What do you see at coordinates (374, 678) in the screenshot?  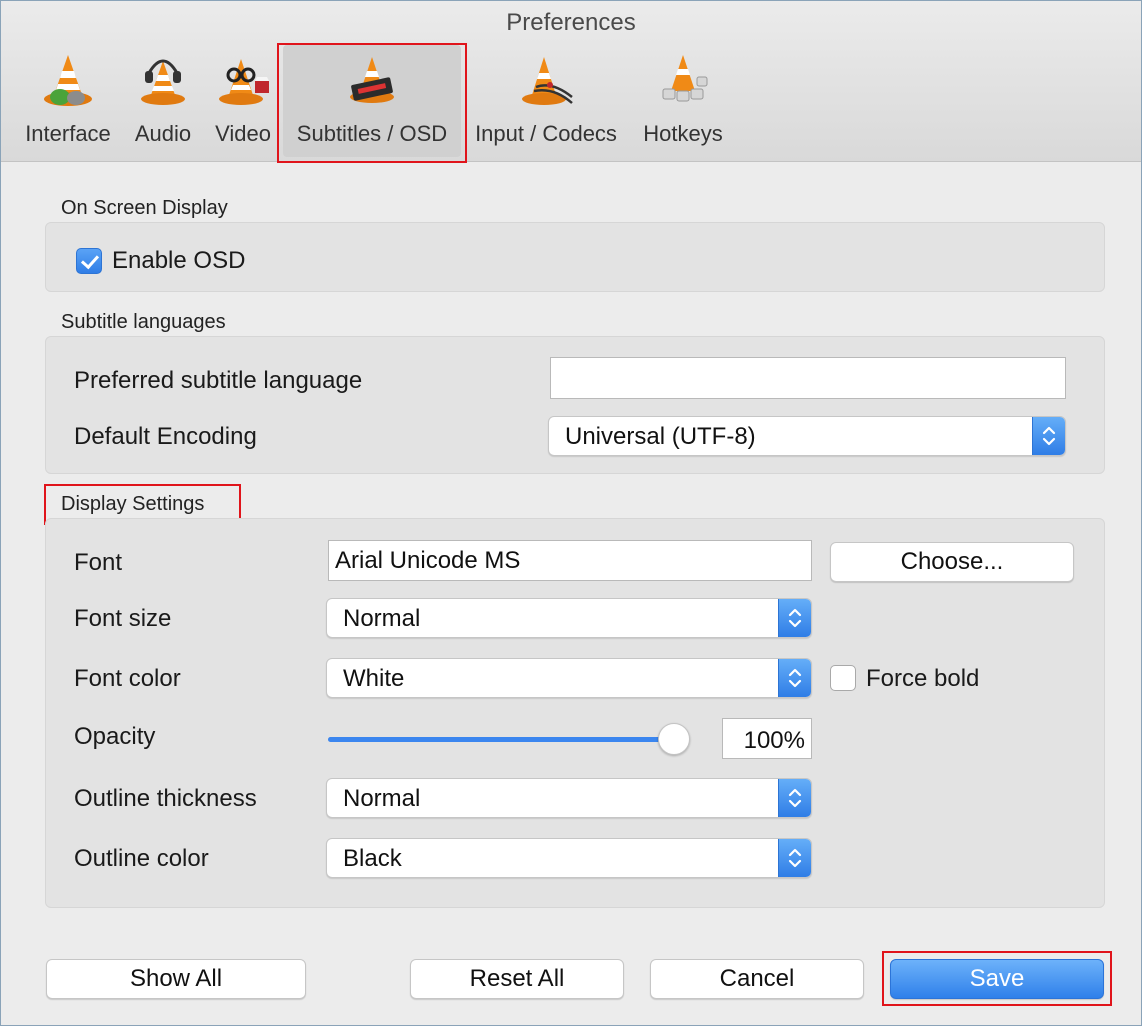 I see `font-color-value: White` at bounding box center [374, 678].